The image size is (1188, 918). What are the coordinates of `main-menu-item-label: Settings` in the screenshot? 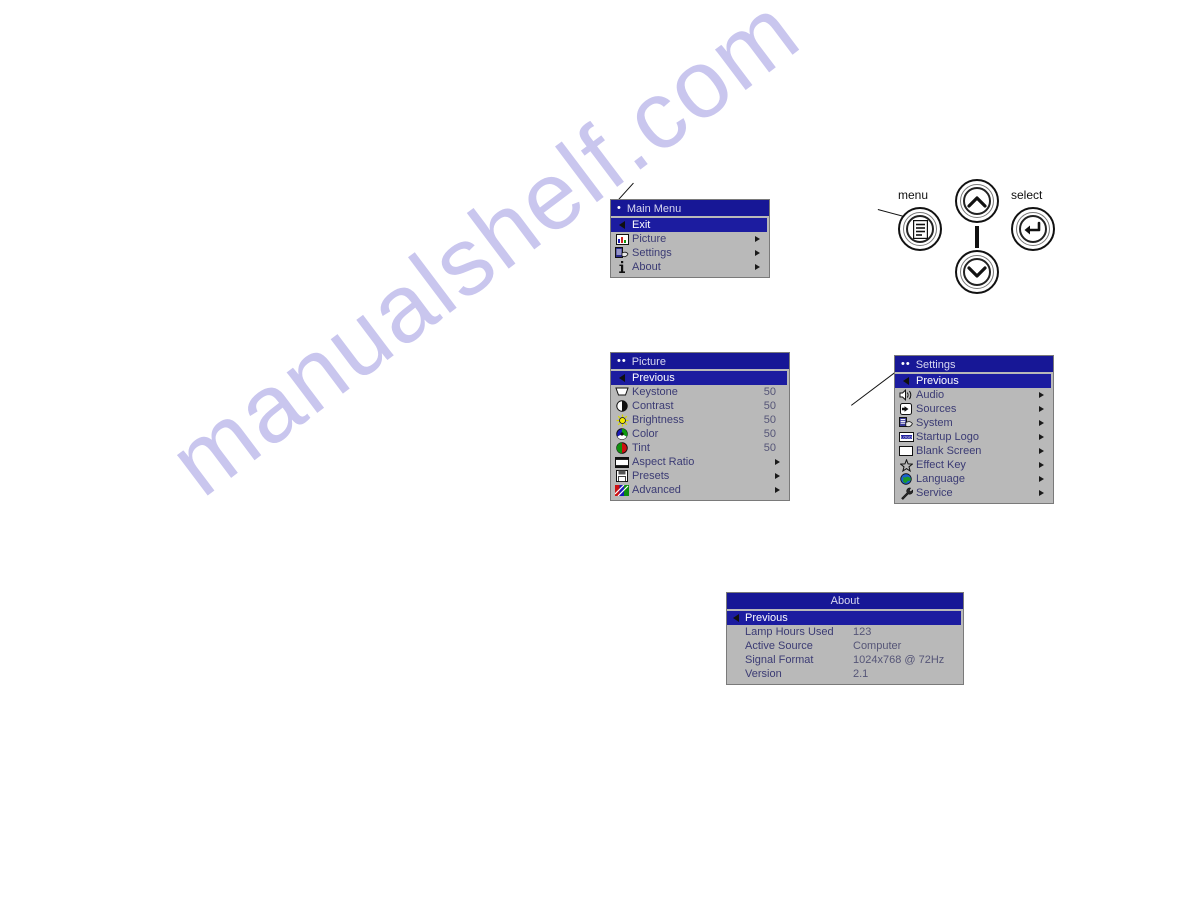 It's located at (652, 253).